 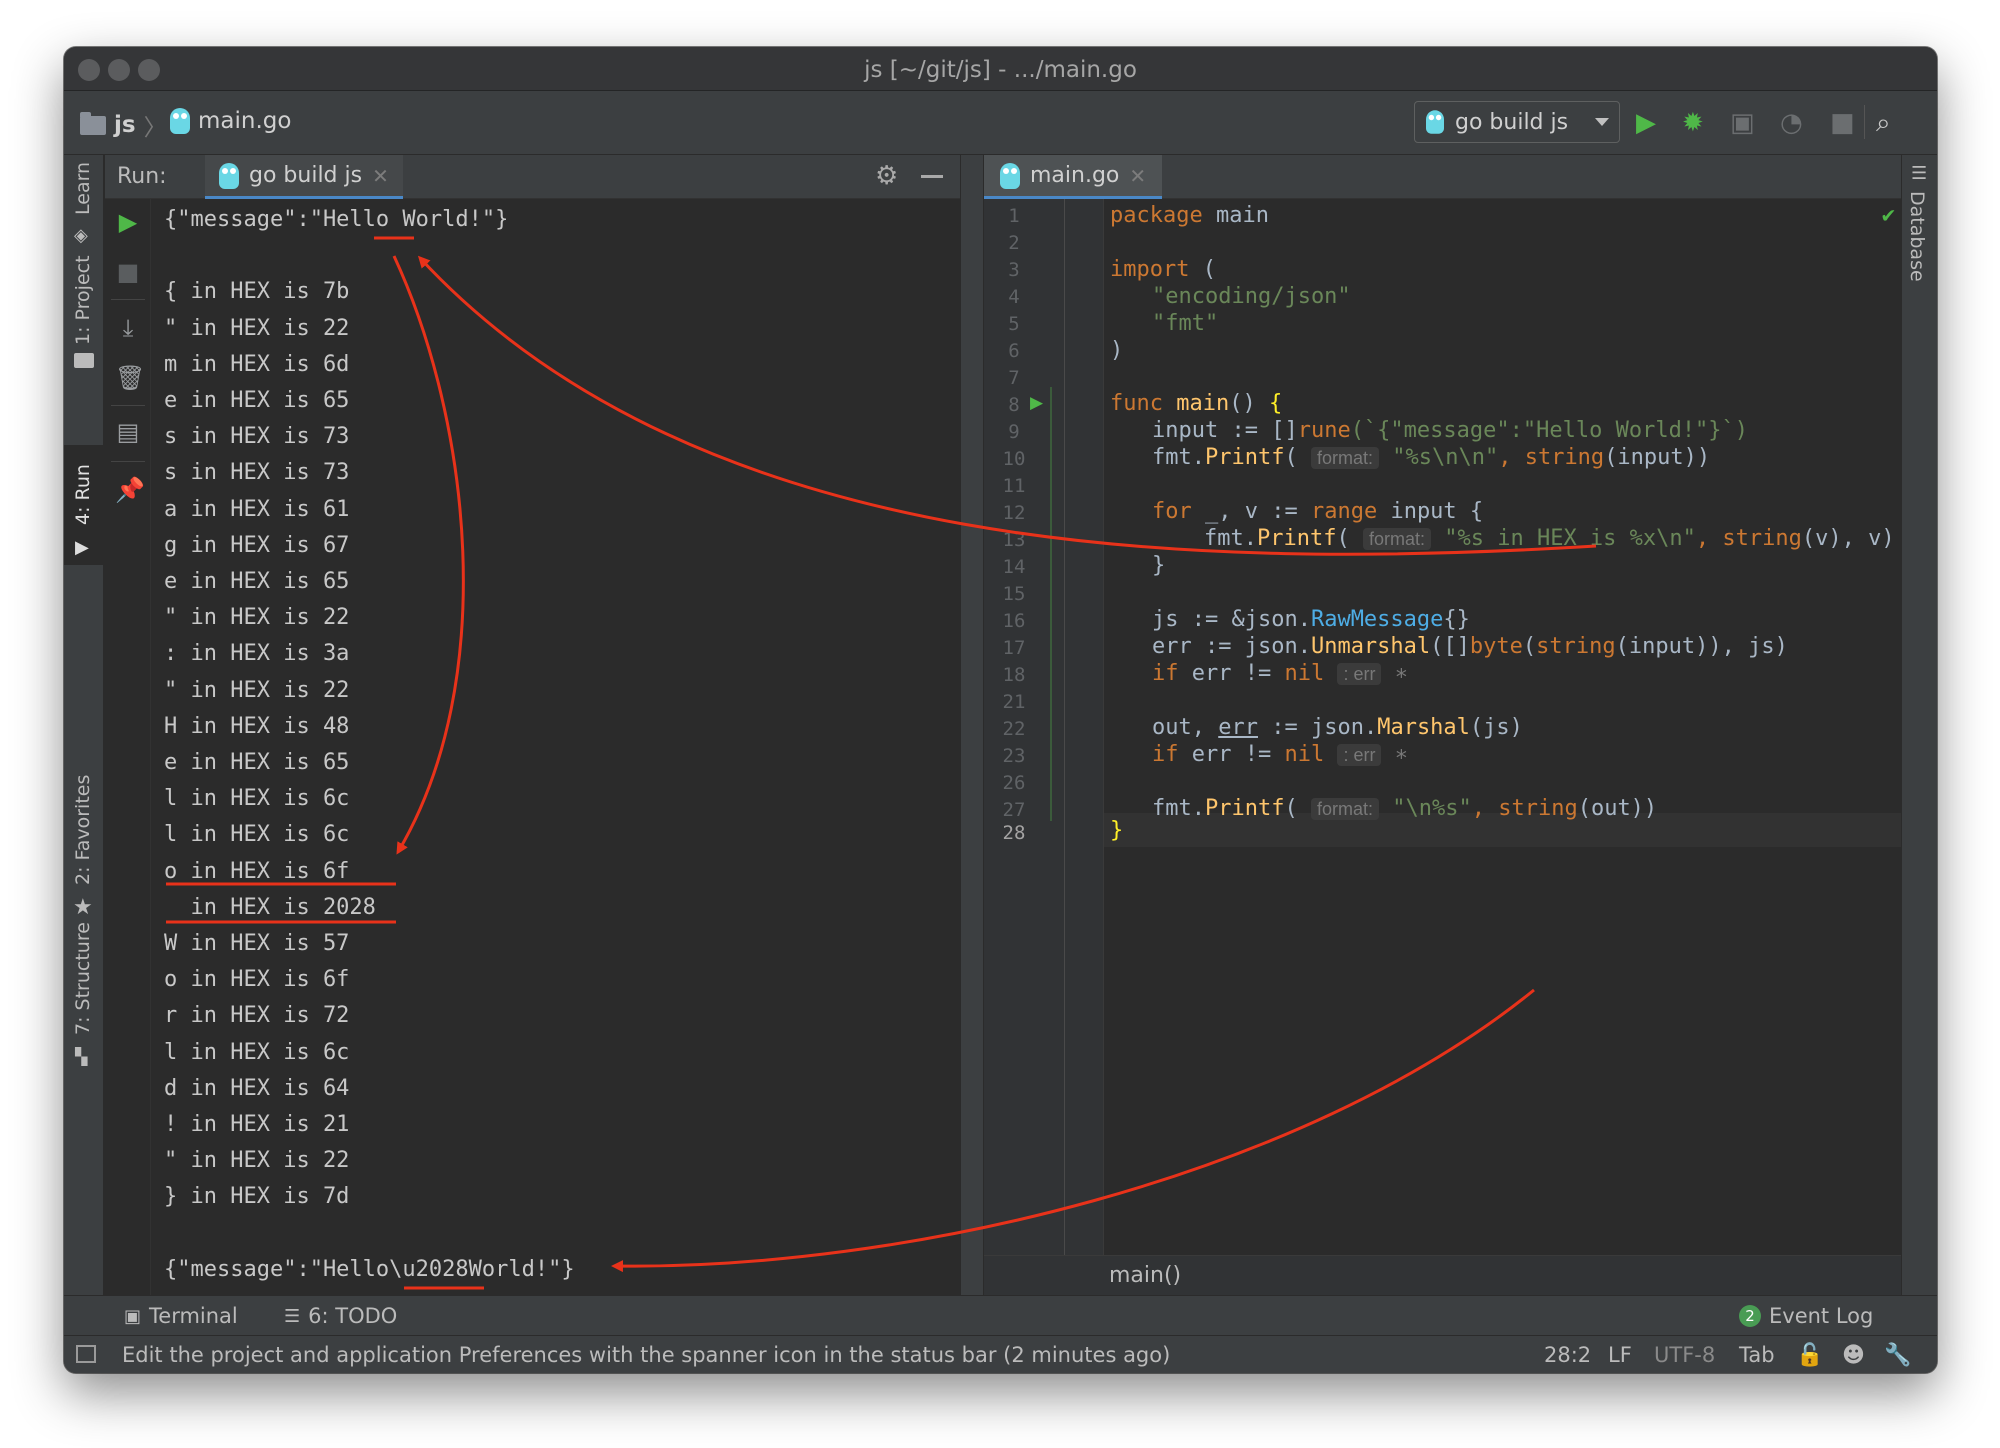 What do you see at coordinates (336, 219) in the screenshot?
I see `console-line: {"message":"Hello World!"}` at bounding box center [336, 219].